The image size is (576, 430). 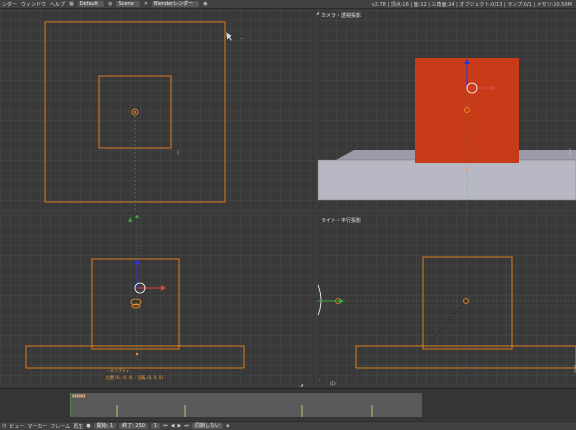 What do you see at coordinates (180, 426) in the screenshot?
I see `play-icon: ▶` at bounding box center [180, 426].